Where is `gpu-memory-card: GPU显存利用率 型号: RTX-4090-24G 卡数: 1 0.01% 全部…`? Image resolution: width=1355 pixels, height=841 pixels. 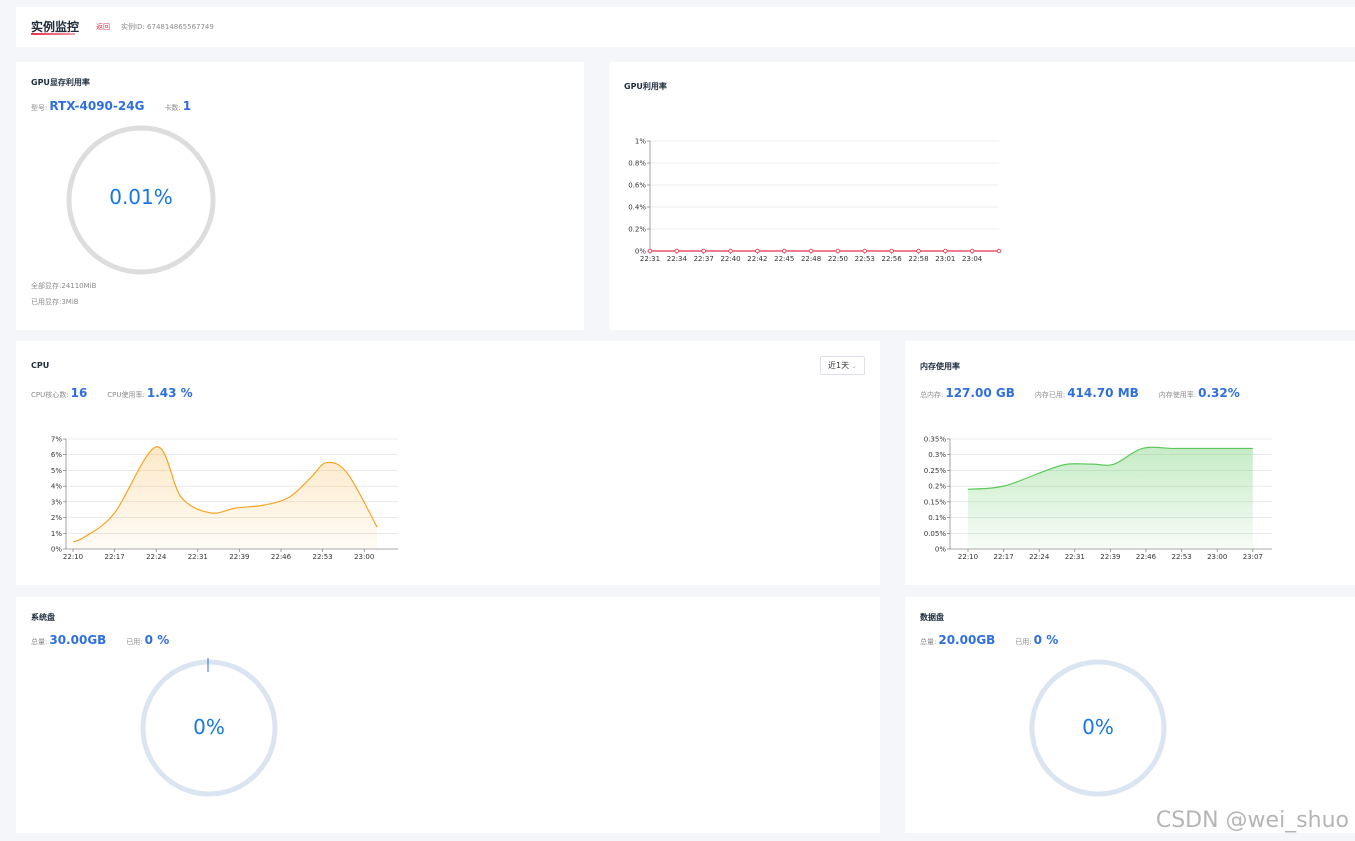 gpu-memory-card: GPU显存利用率 型号: RTX-4090-24G 卡数: 1 0.01% 全部… is located at coordinates (300, 196).